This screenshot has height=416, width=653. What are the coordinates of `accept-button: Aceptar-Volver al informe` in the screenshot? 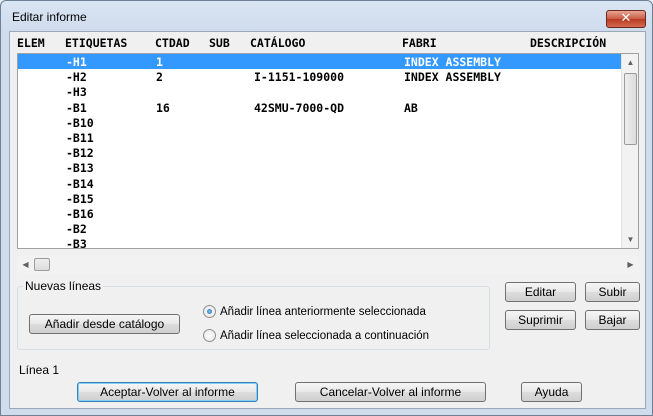 It's located at (167, 392).